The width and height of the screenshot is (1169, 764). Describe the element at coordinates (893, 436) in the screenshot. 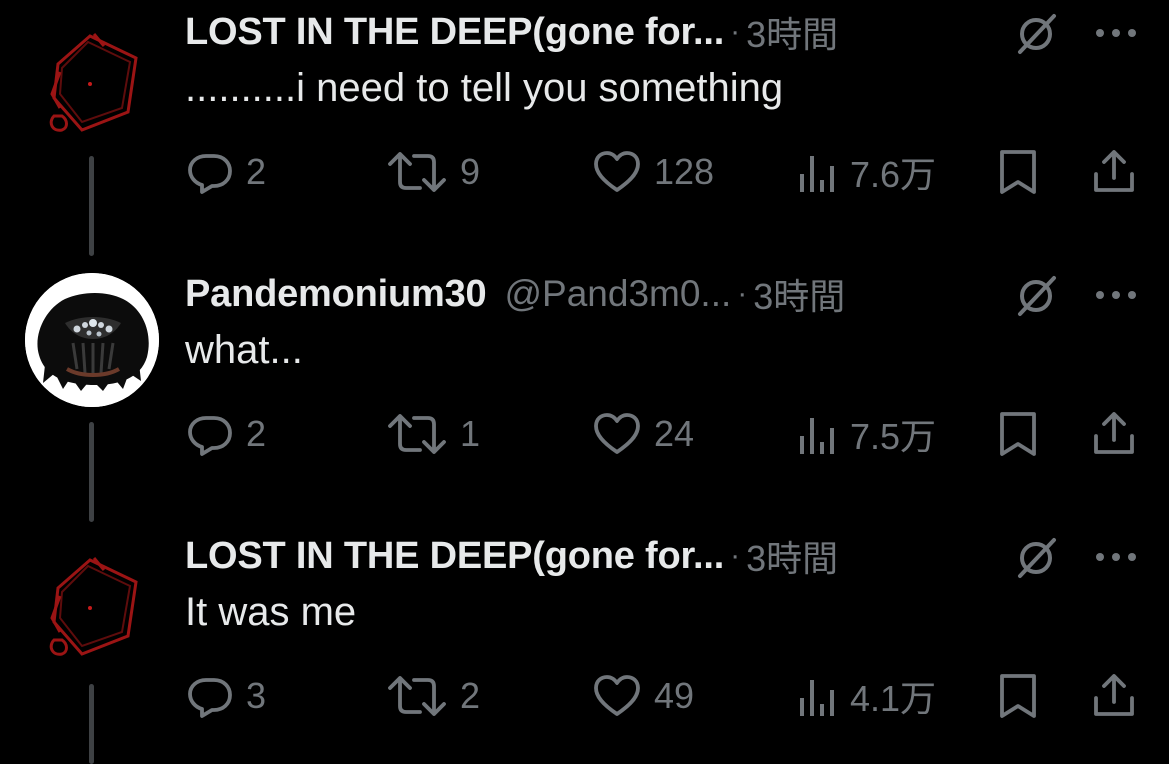

I see `views-count: 7.5万` at that location.